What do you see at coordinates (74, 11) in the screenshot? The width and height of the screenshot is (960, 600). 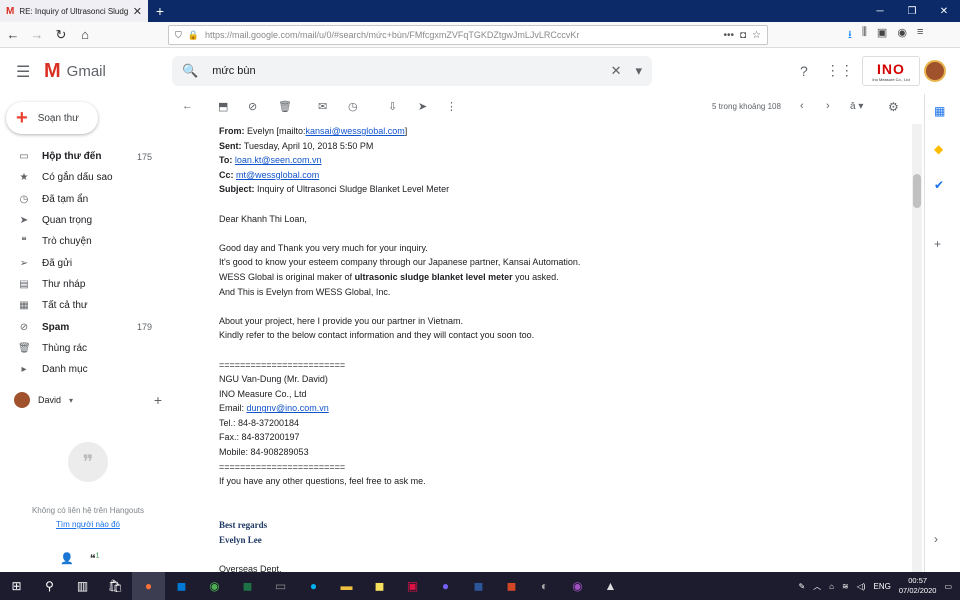 I see `browser-tab: M RE: Inquiry of Ultrasonci Sludge ✕` at bounding box center [74, 11].